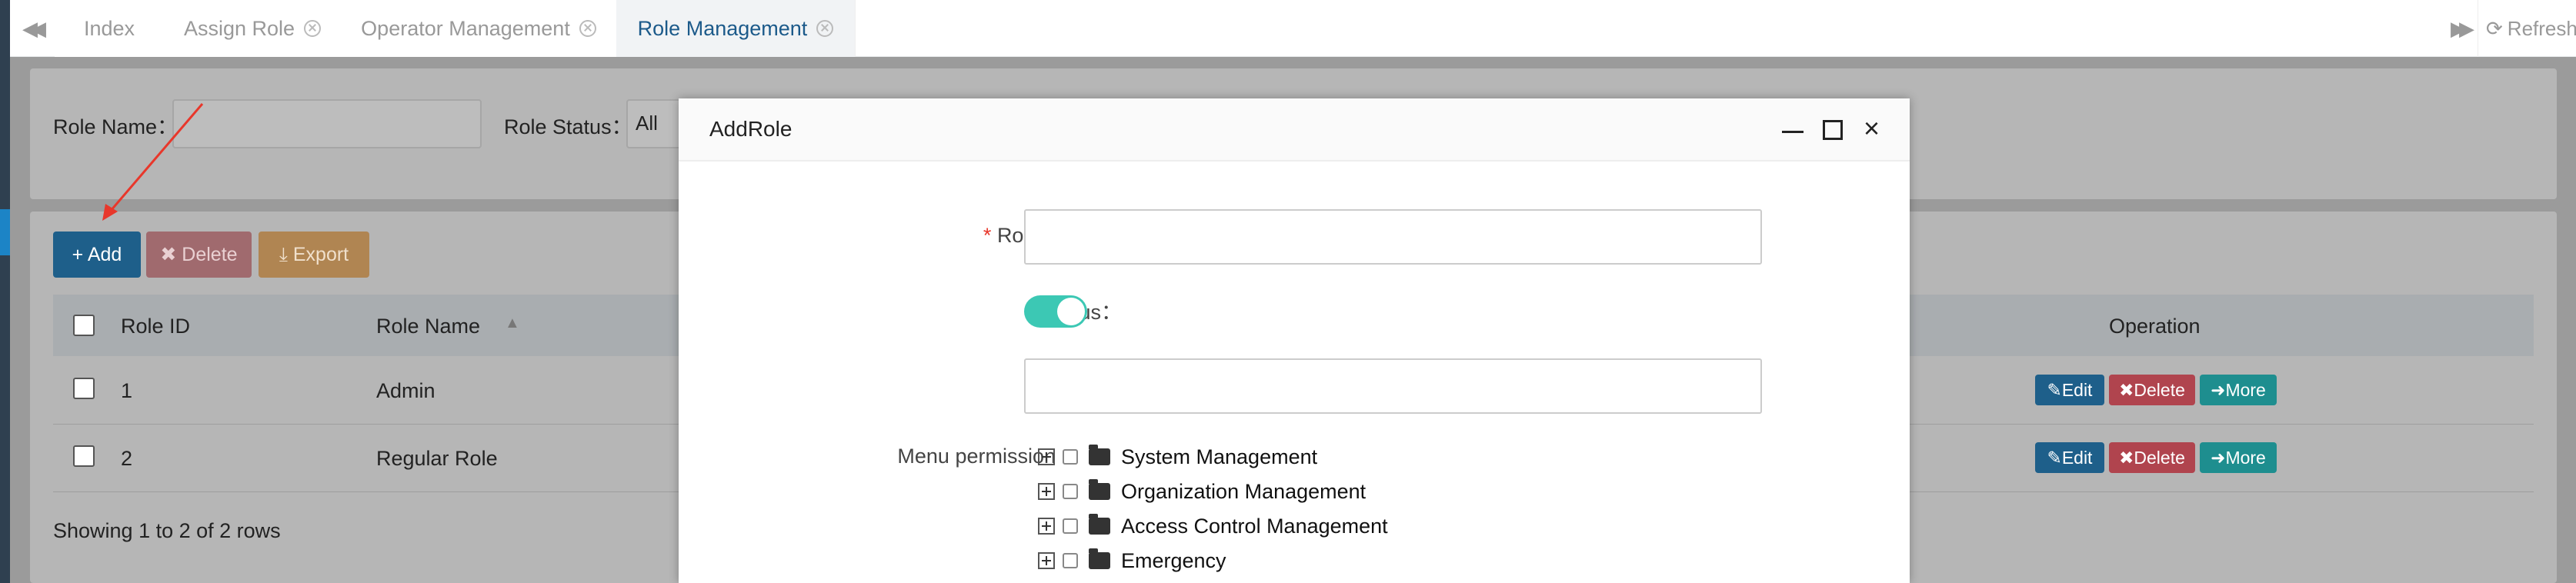 The width and height of the screenshot is (2576, 583). What do you see at coordinates (977, 456) in the screenshot?
I see `menu-permission-label: Menu permission` at bounding box center [977, 456].